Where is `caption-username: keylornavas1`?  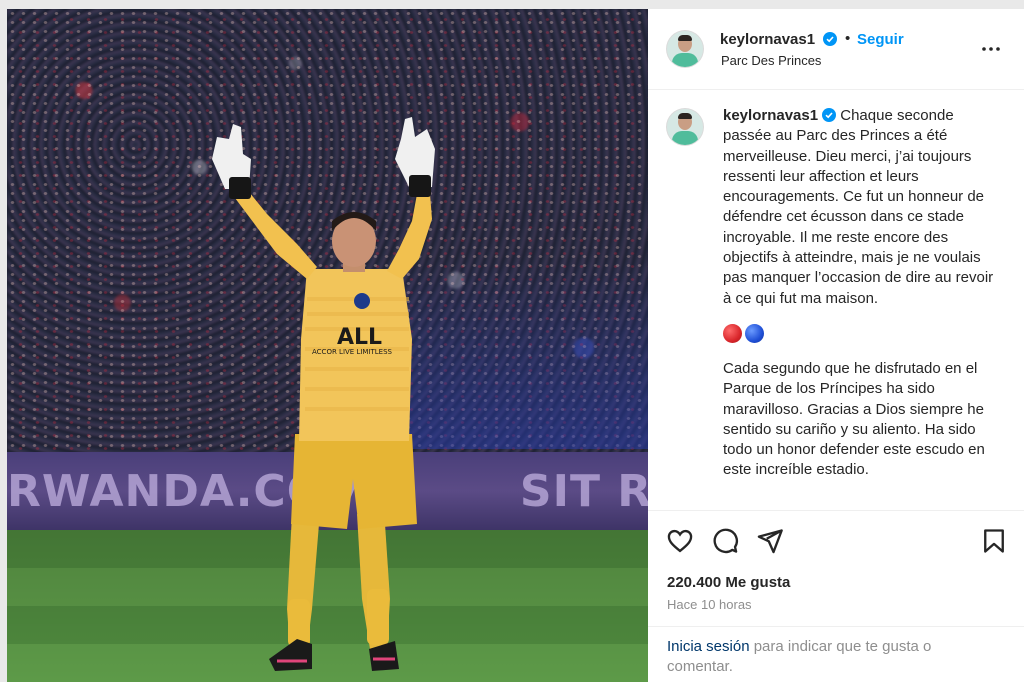 caption-username: keylornavas1 is located at coordinates (780, 115).